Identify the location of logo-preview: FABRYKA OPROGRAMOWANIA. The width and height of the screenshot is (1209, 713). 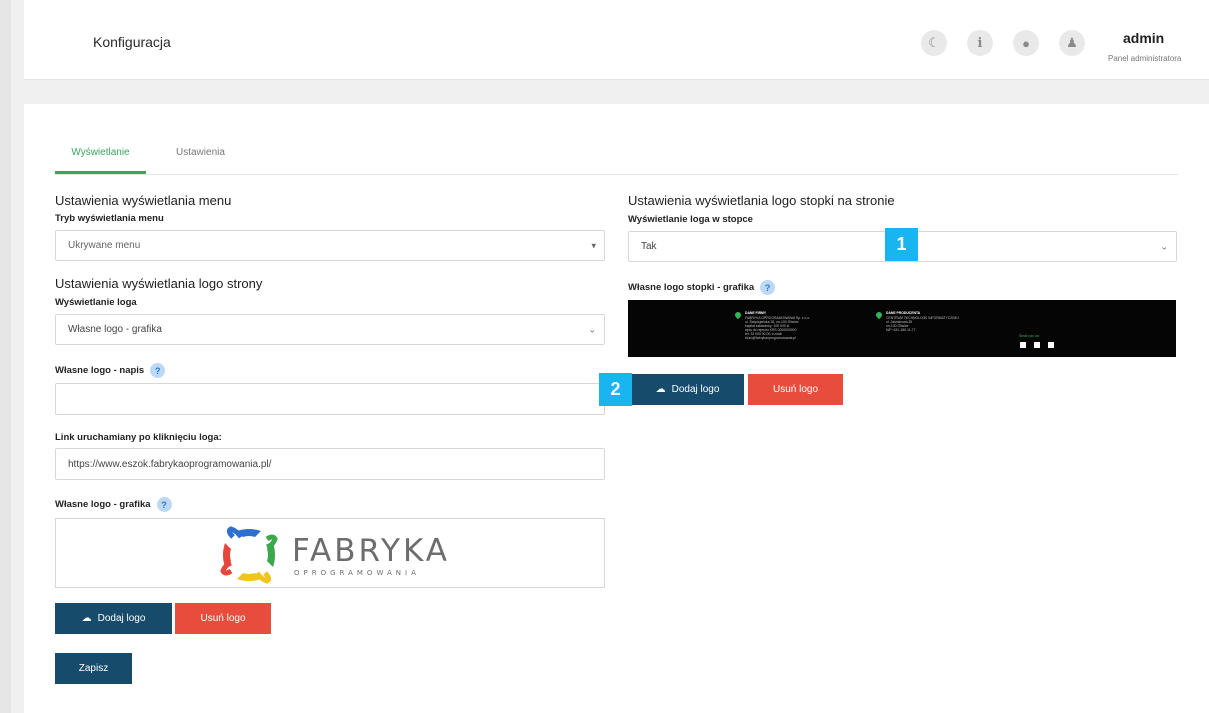
(330, 553).